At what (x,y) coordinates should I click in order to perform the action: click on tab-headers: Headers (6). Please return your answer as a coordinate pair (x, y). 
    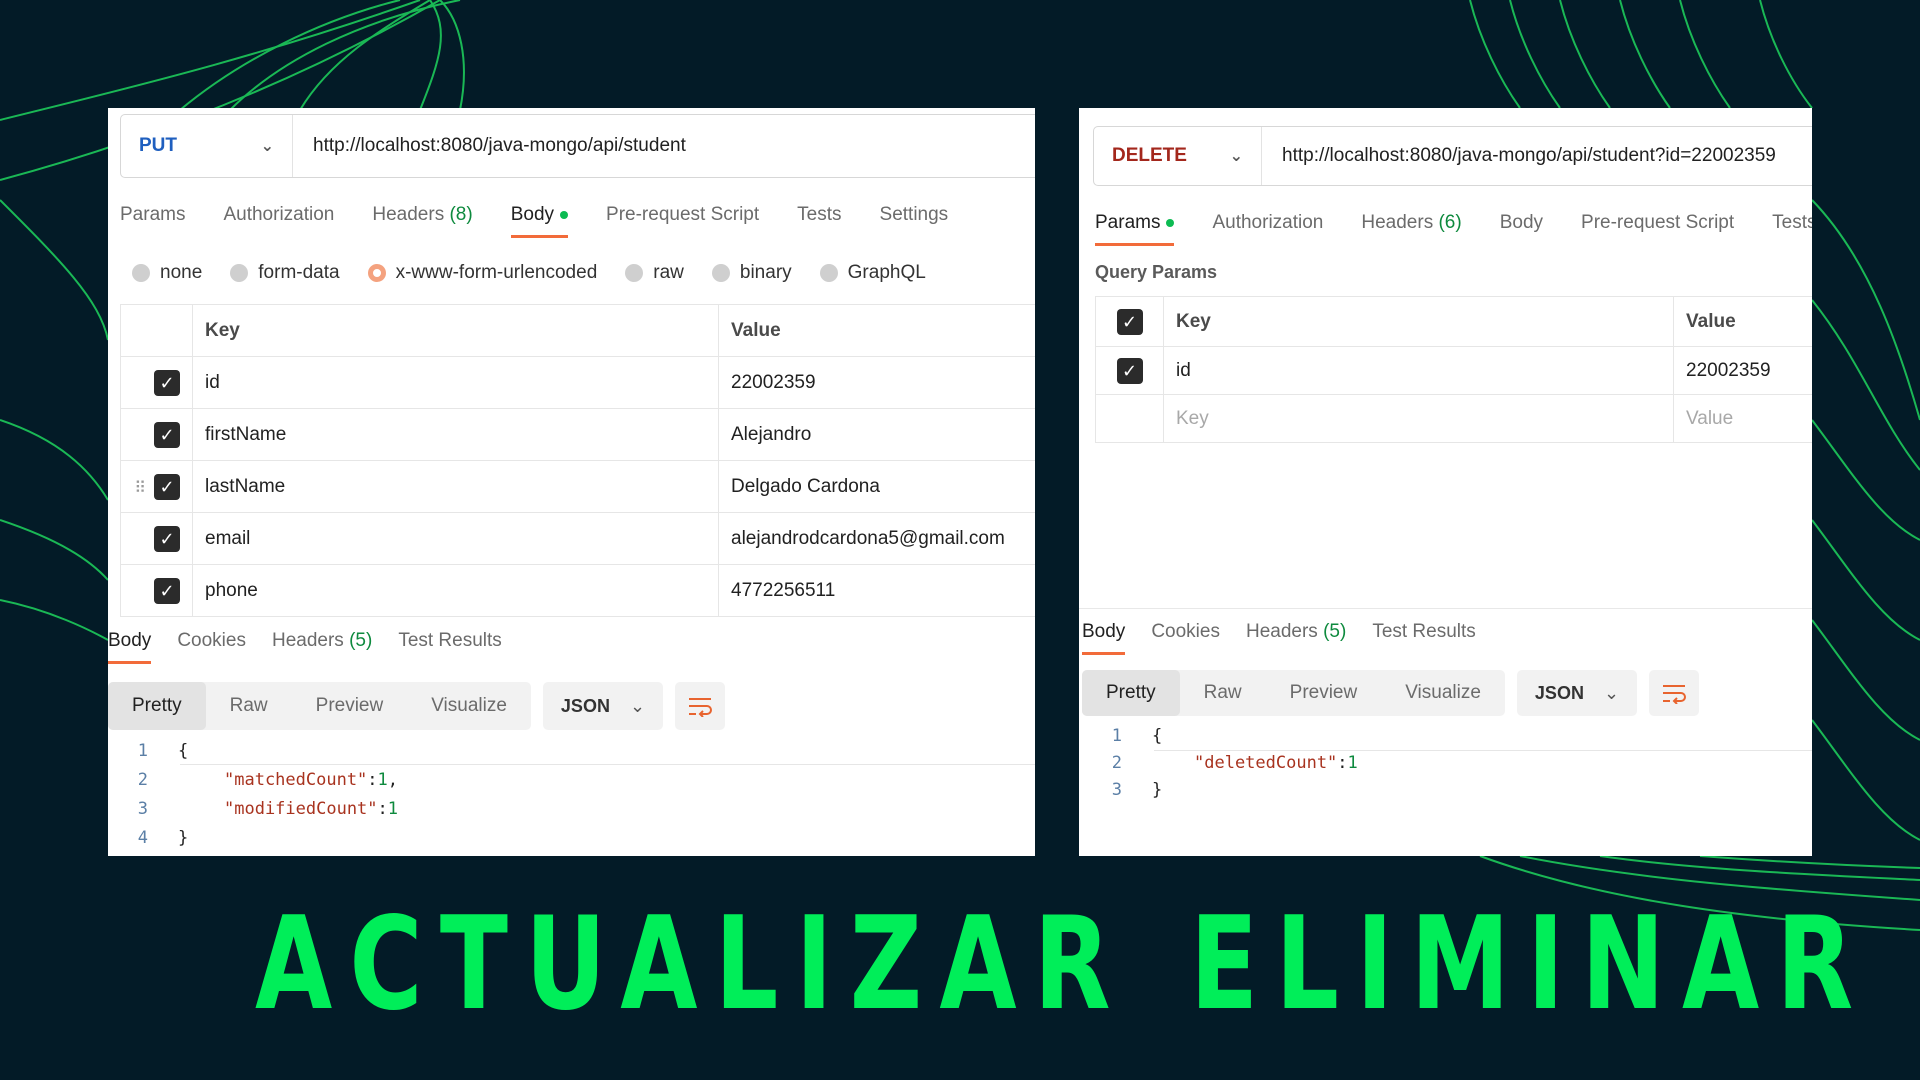
    Looking at the image, I should click on (1411, 229).